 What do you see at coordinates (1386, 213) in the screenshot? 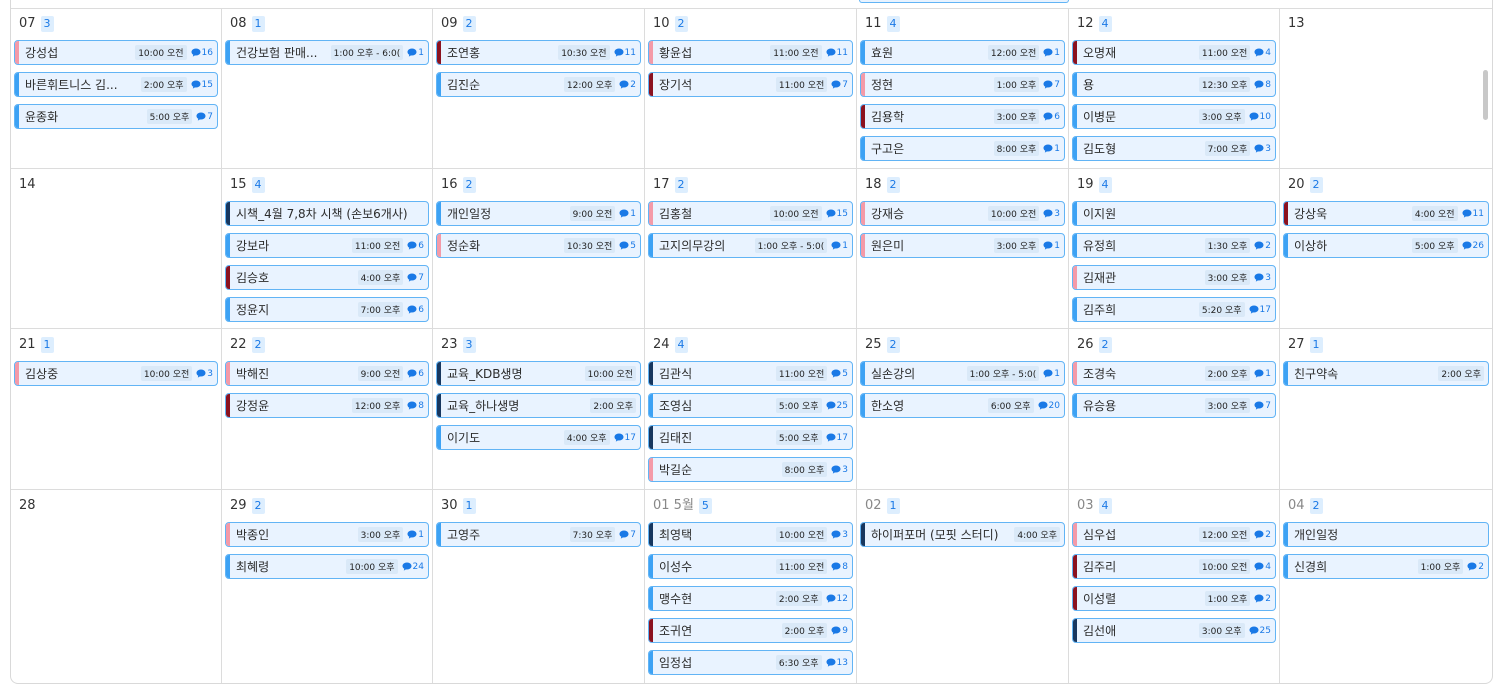
I see `calendar-event: 강상욱 4:00 오전 11` at bounding box center [1386, 213].